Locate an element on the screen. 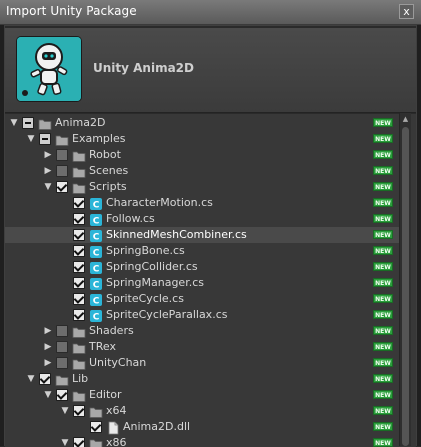  tree-row: ▼ Editor NEW is located at coordinates (205, 395).